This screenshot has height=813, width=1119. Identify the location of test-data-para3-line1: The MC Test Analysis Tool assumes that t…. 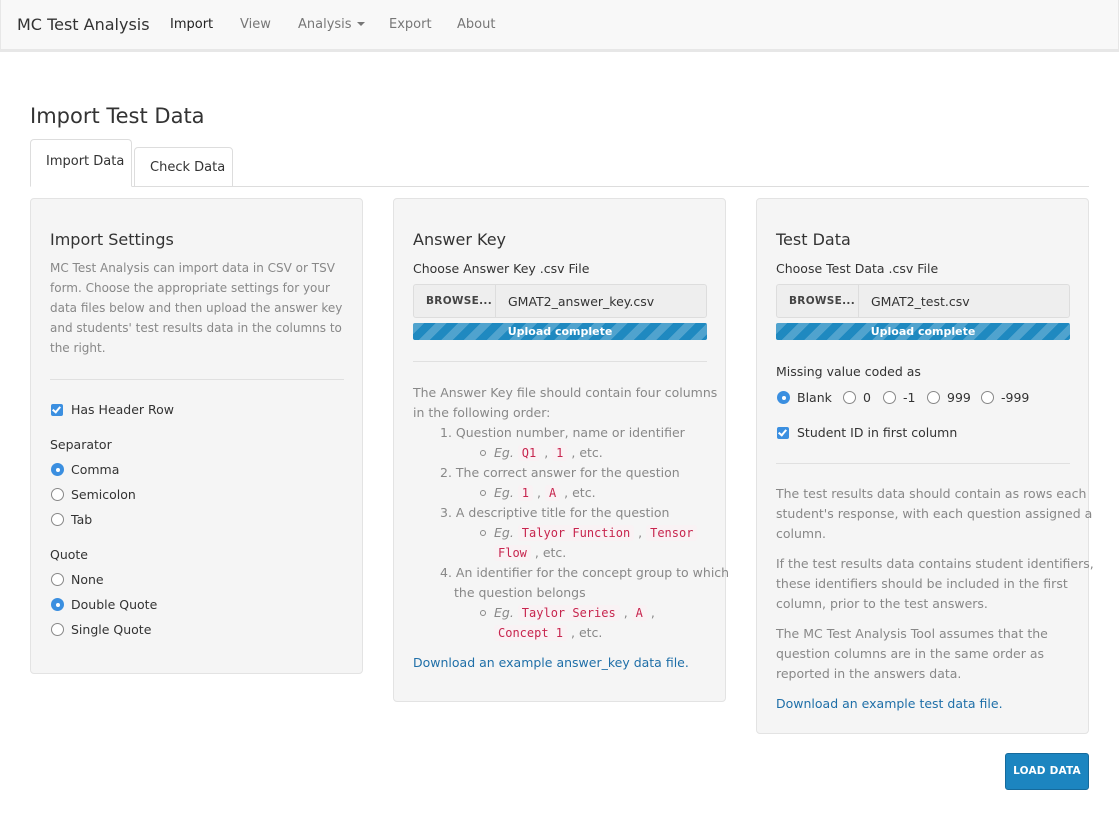
(912, 633).